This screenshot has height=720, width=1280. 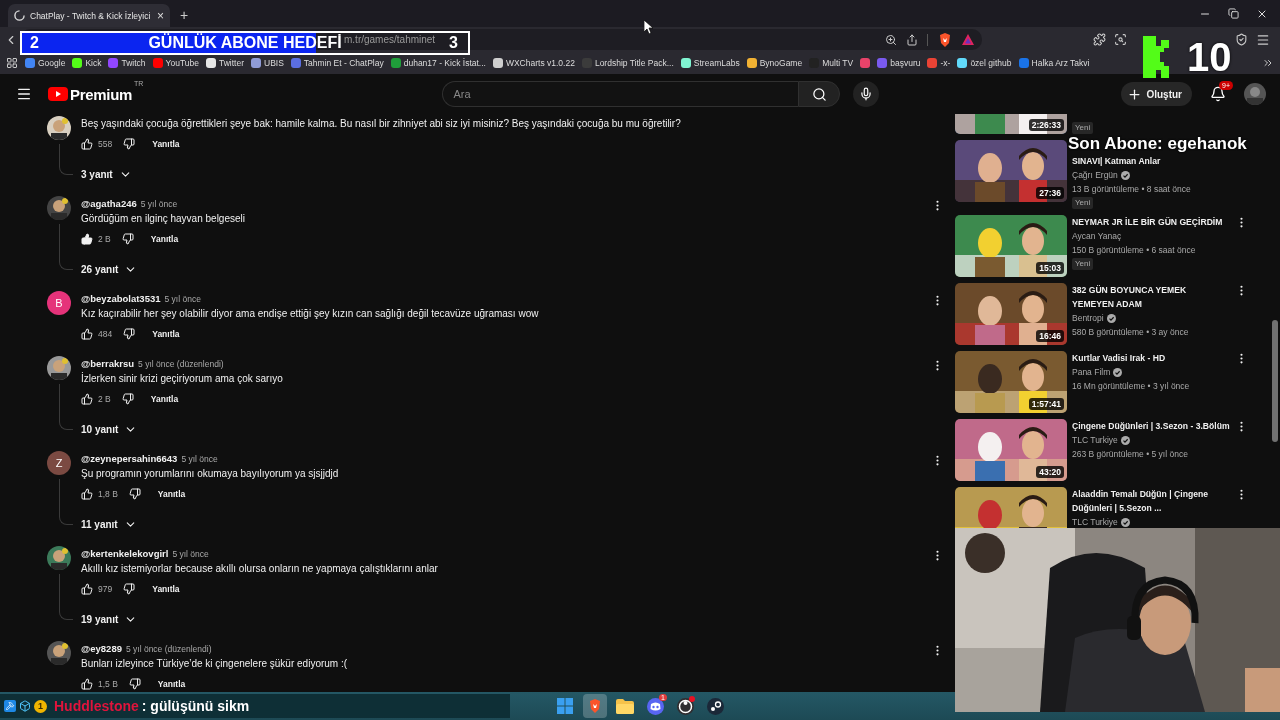 I want to click on create-button: Oluştur, so click(x=1156, y=94).